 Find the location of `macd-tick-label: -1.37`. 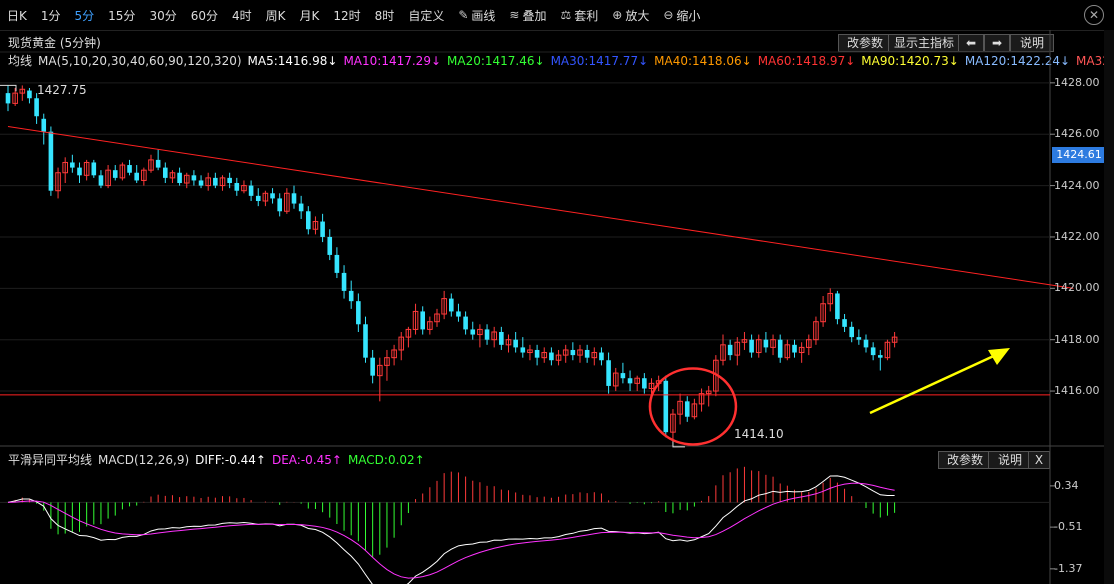

macd-tick-label: -1.37 is located at coordinates (1068, 568).